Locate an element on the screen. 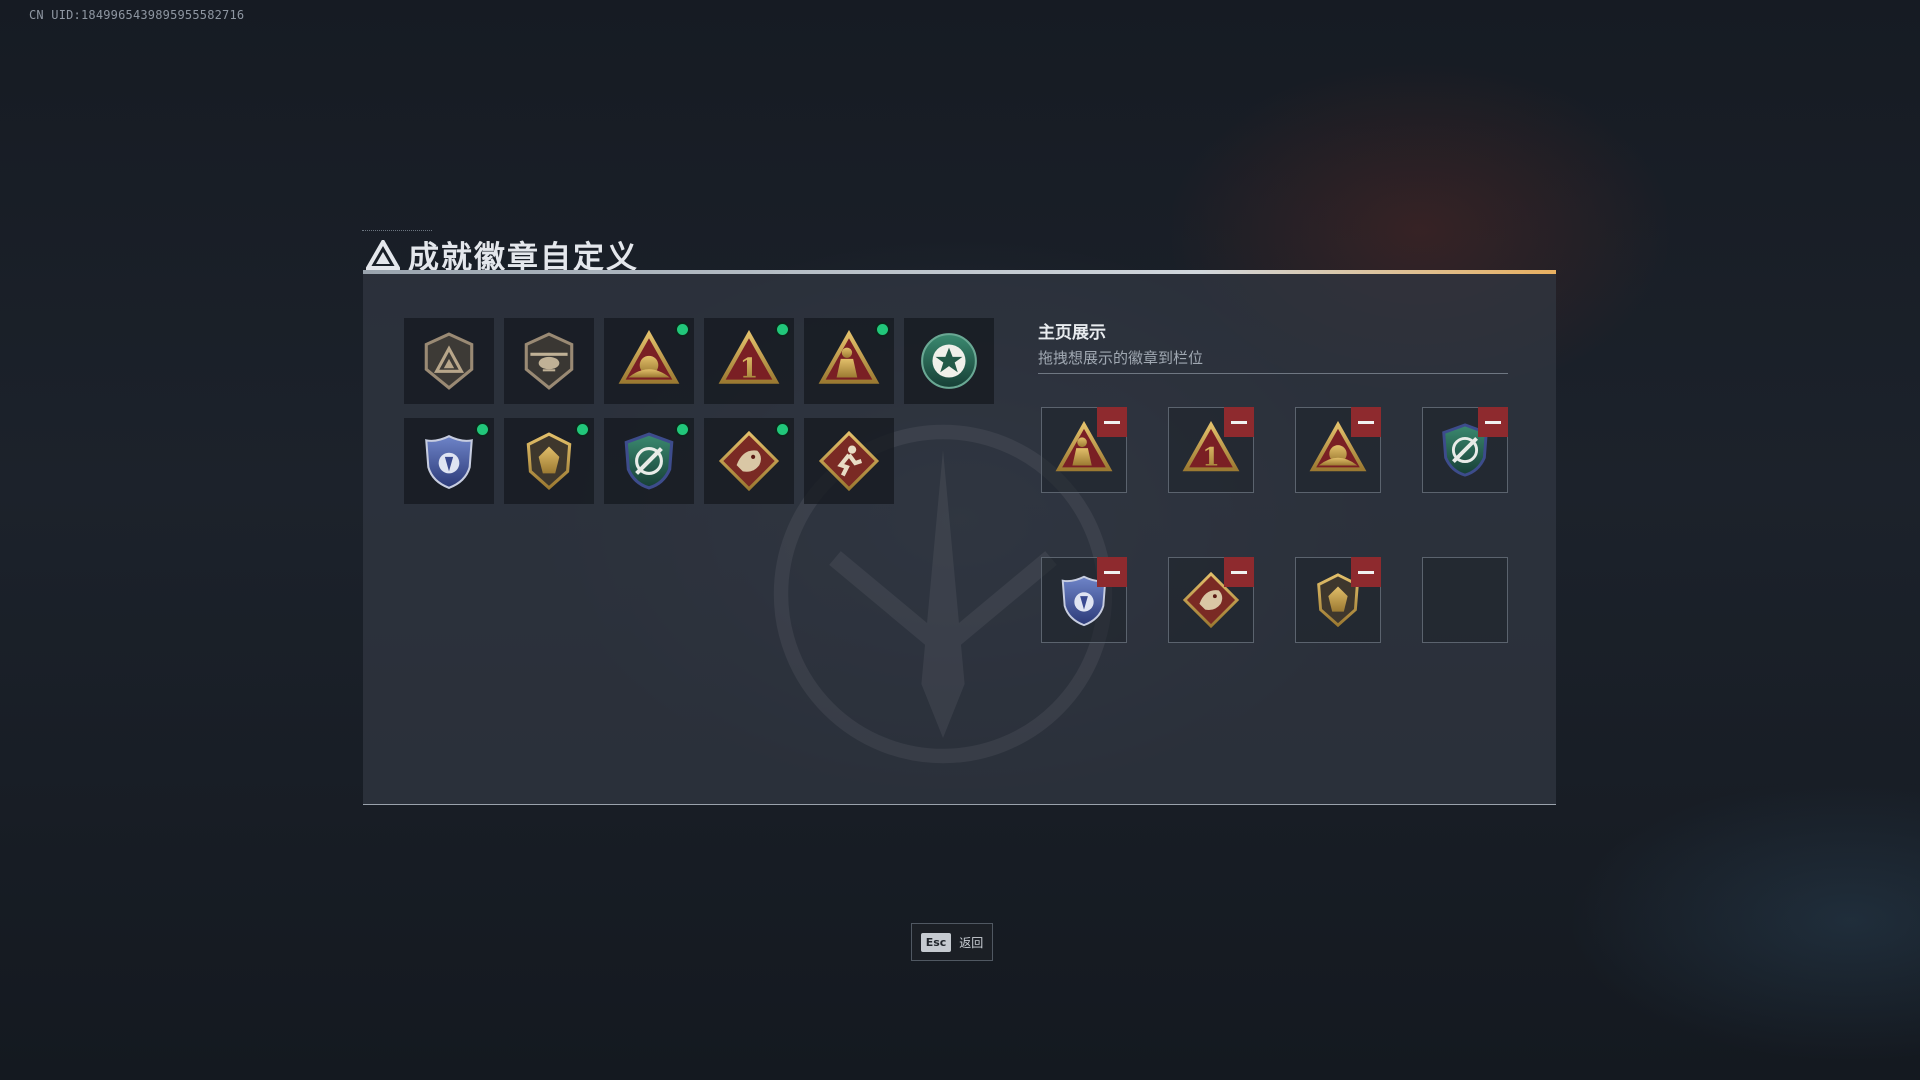 The image size is (1920, 1080). bronze-crest-badge-icon is located at coordinates (549, 461).